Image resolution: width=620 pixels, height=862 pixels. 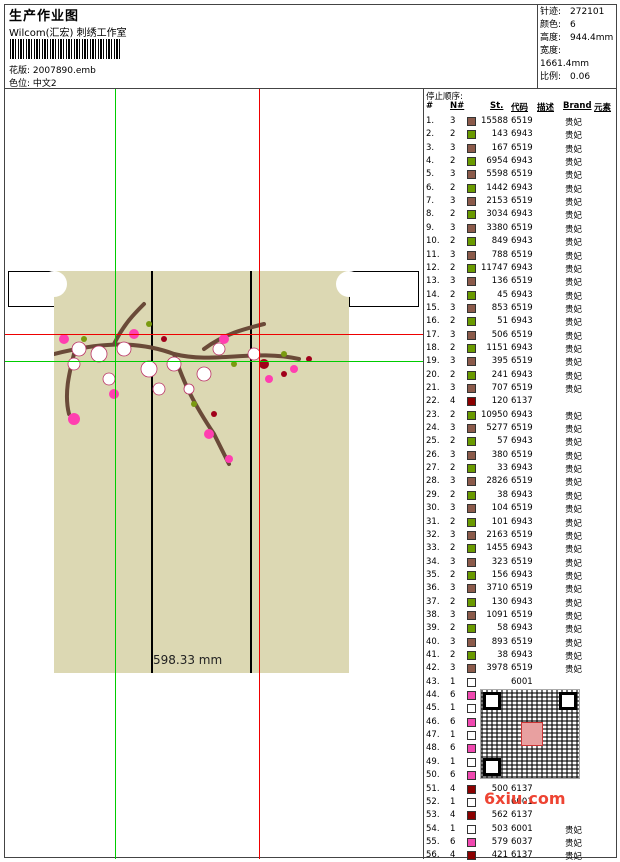 I want to click on row-index: 12., so click(x=433, y=267).